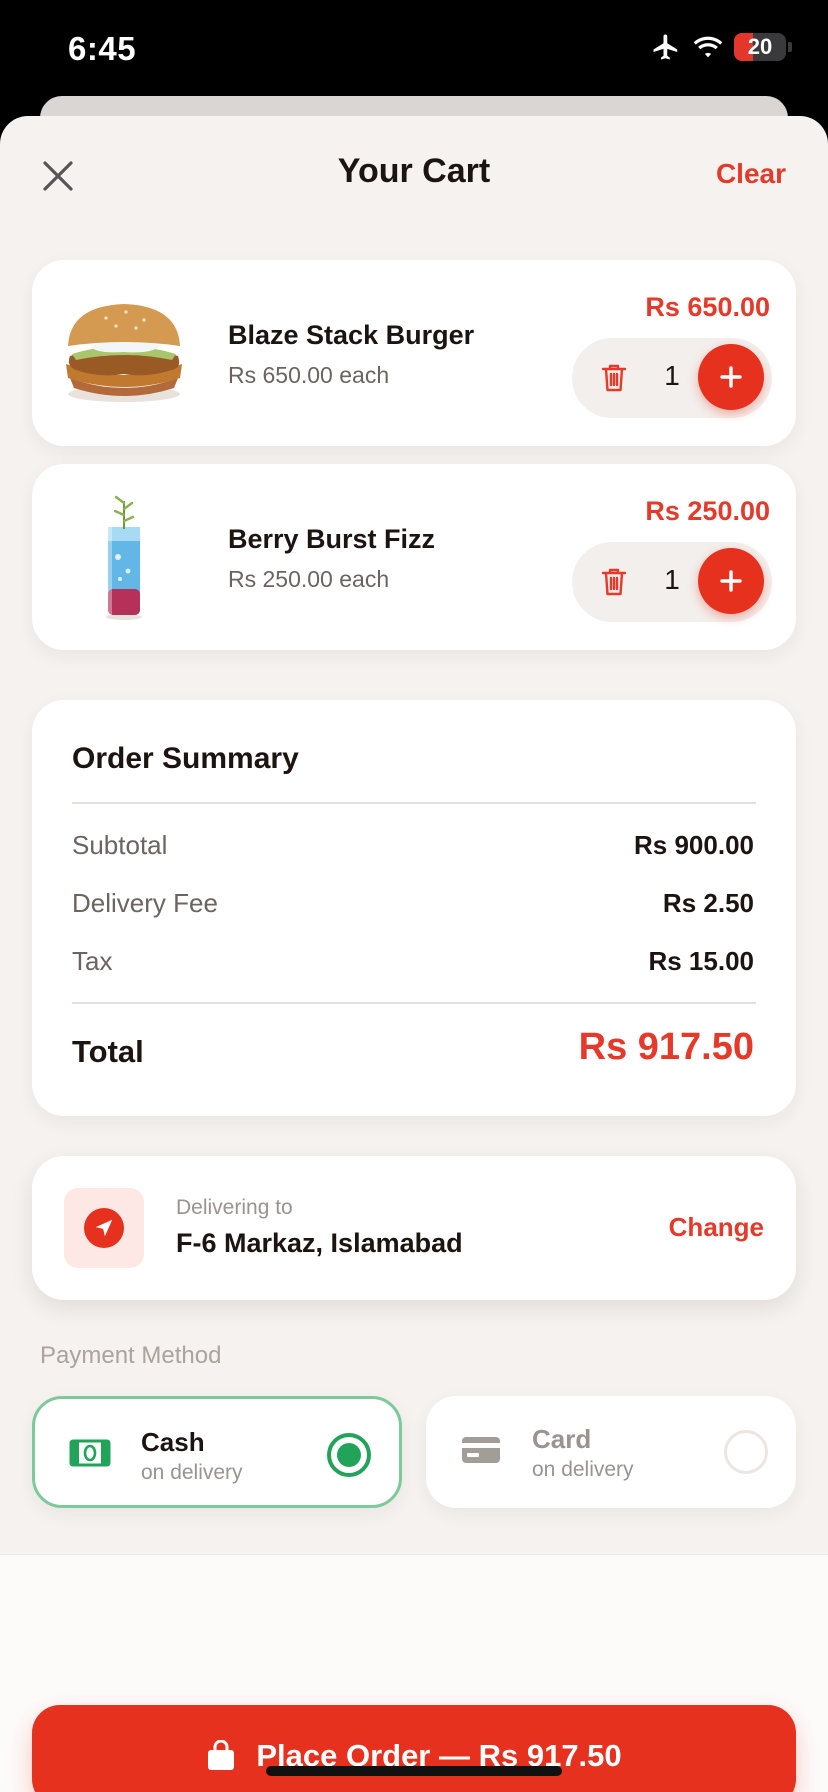 This screenshot has width=828, height=1792. What do you see at coordinates (716, 1227) in the screenshot?
I see `change-address-button: Change` at bounding box center [716, 1227].